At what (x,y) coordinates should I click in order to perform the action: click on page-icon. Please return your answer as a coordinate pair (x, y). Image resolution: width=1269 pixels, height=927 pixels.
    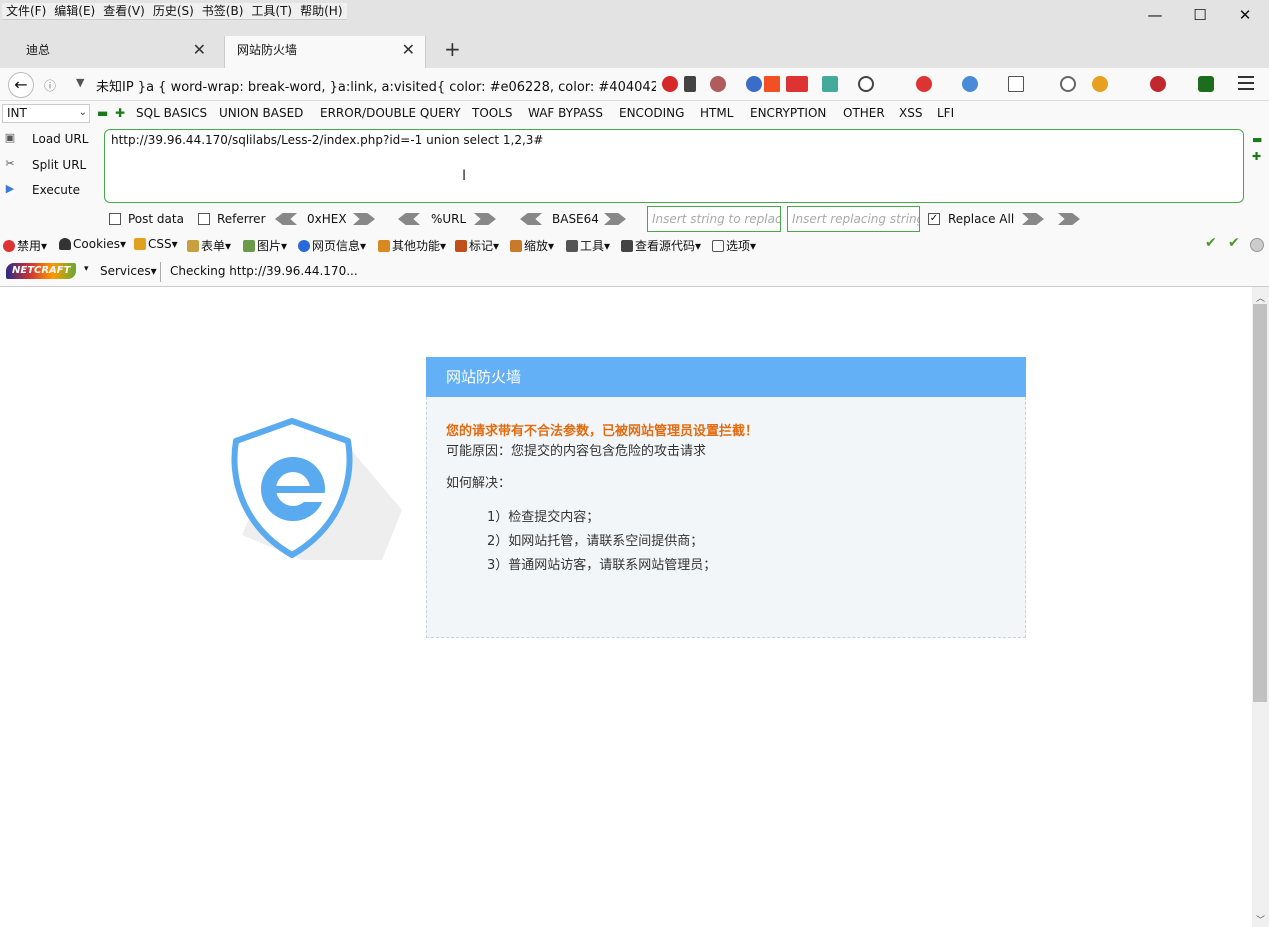
    Looking at the image, I should click on (1016, 84).